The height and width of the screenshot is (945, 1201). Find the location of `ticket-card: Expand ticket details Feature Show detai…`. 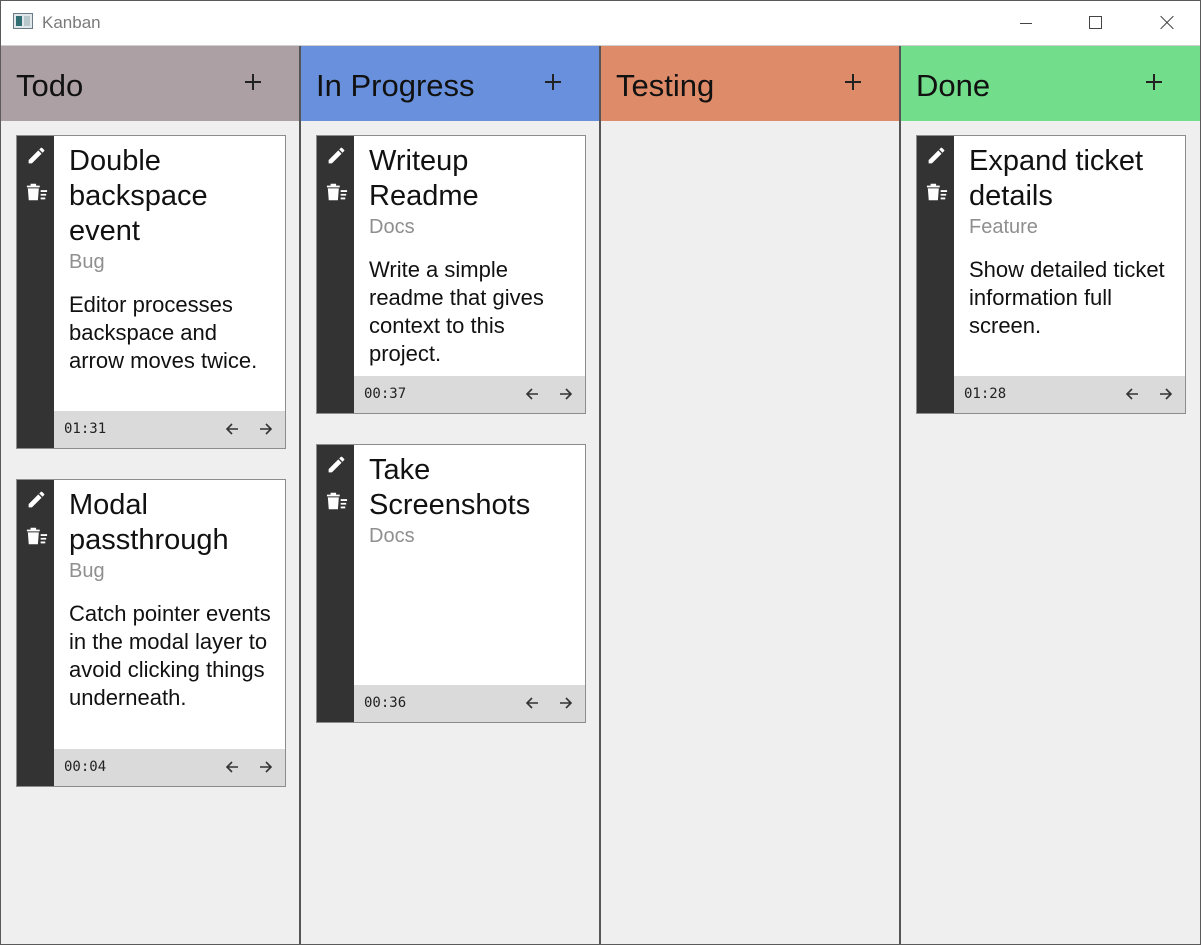

ticket-card: Expand ticket details Feature Show detai… is located at coordinates (1051, 274).